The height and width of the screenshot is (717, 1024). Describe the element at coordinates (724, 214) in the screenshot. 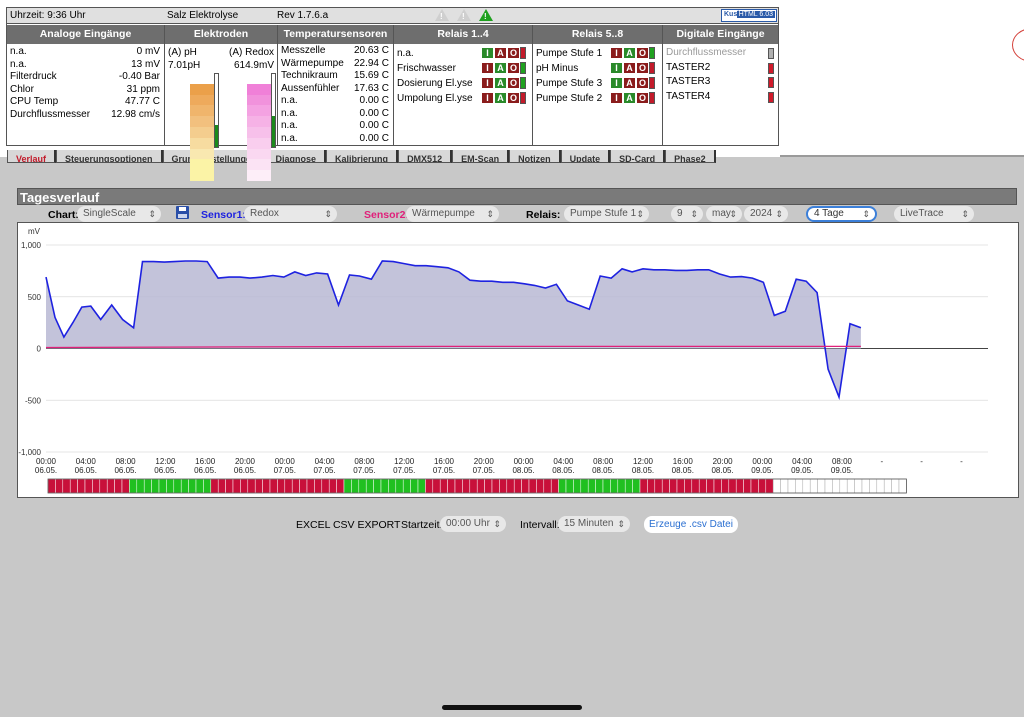

I see `month-select: may ⇕` at that location.